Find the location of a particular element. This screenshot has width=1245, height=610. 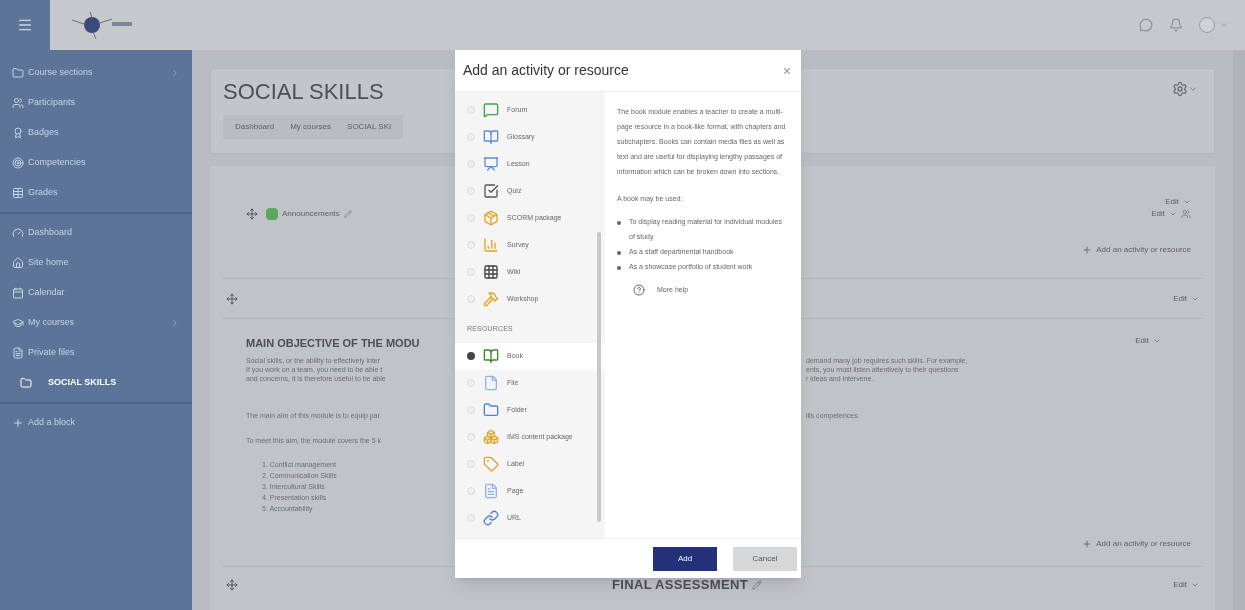

section-heading: MAIN OBJECTIVE OF THE MODU is located at coordinates (333, 343).